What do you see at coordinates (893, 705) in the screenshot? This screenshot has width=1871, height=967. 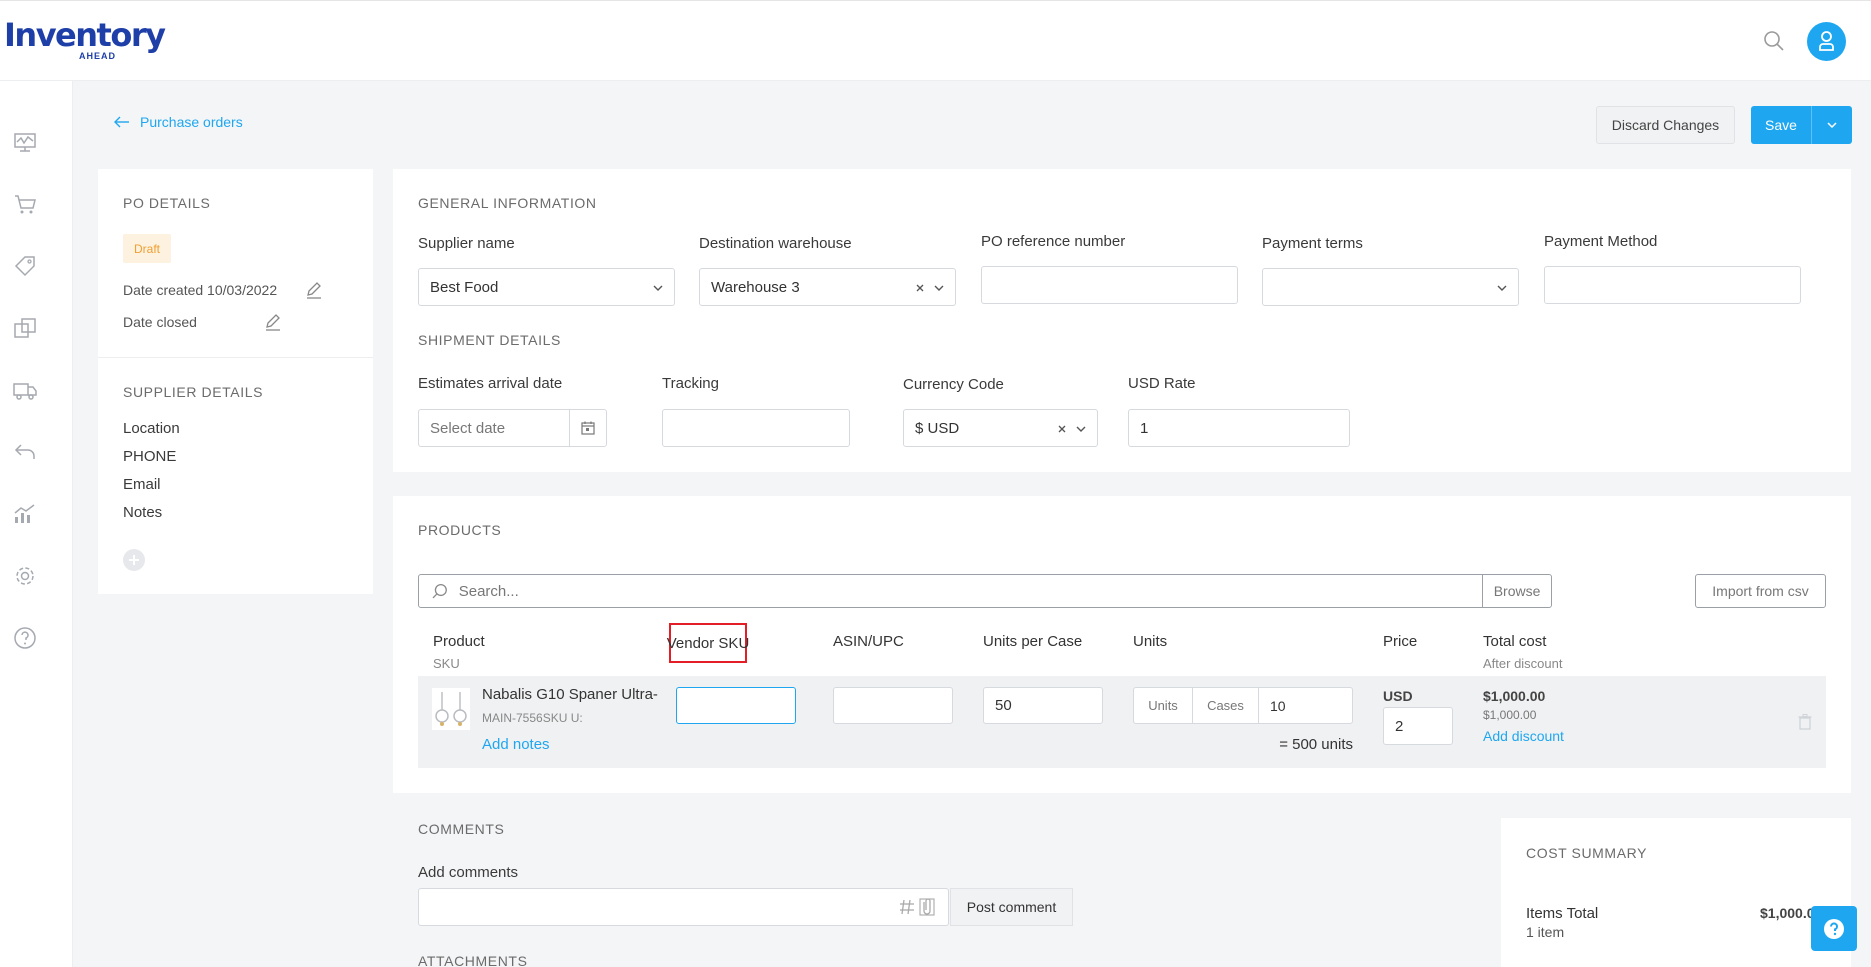 I see `asin-upc-input` at bounding box center [893, 705].